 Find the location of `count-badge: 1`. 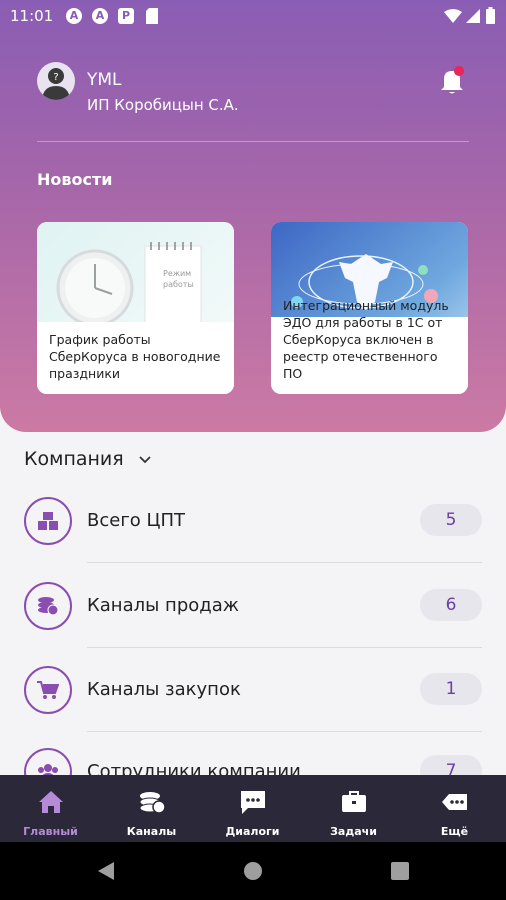

count-badge: 1 is located at coordinates (451, 689).